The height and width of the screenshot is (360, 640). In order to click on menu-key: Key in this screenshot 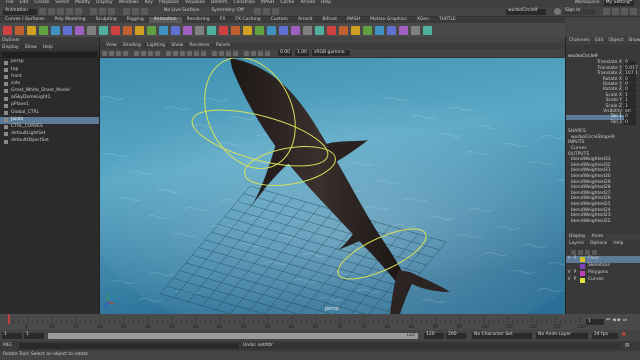, I will do `click(149, 3)`.